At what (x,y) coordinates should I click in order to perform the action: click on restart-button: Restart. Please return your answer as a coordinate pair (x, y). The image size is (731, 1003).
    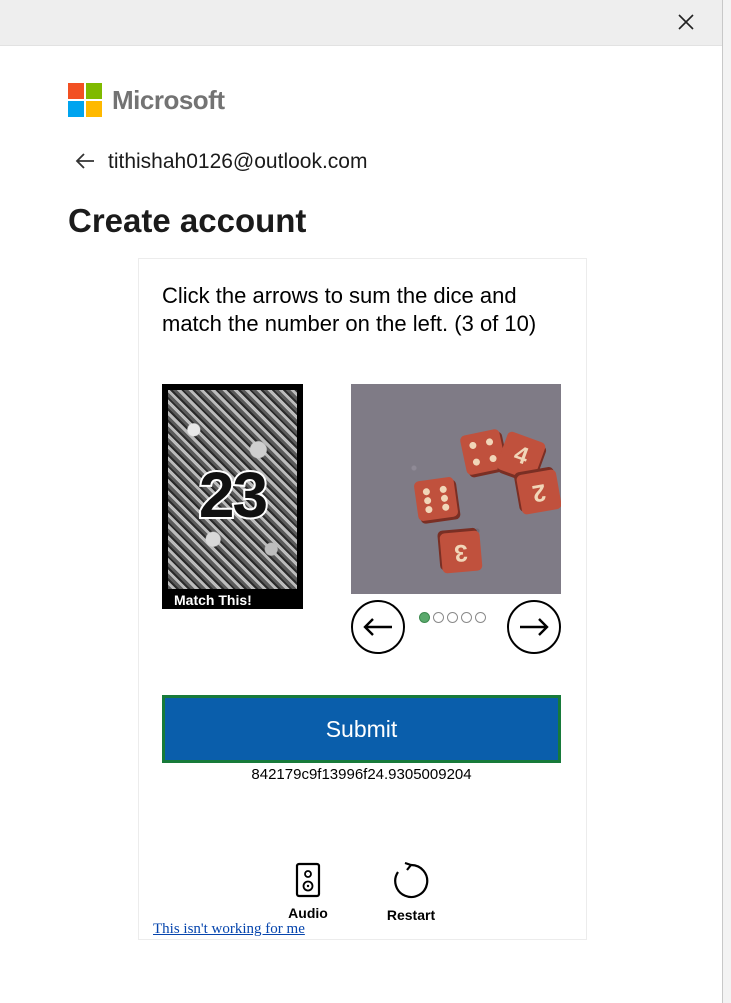
    Looking at the image, I should click on (411, 892).